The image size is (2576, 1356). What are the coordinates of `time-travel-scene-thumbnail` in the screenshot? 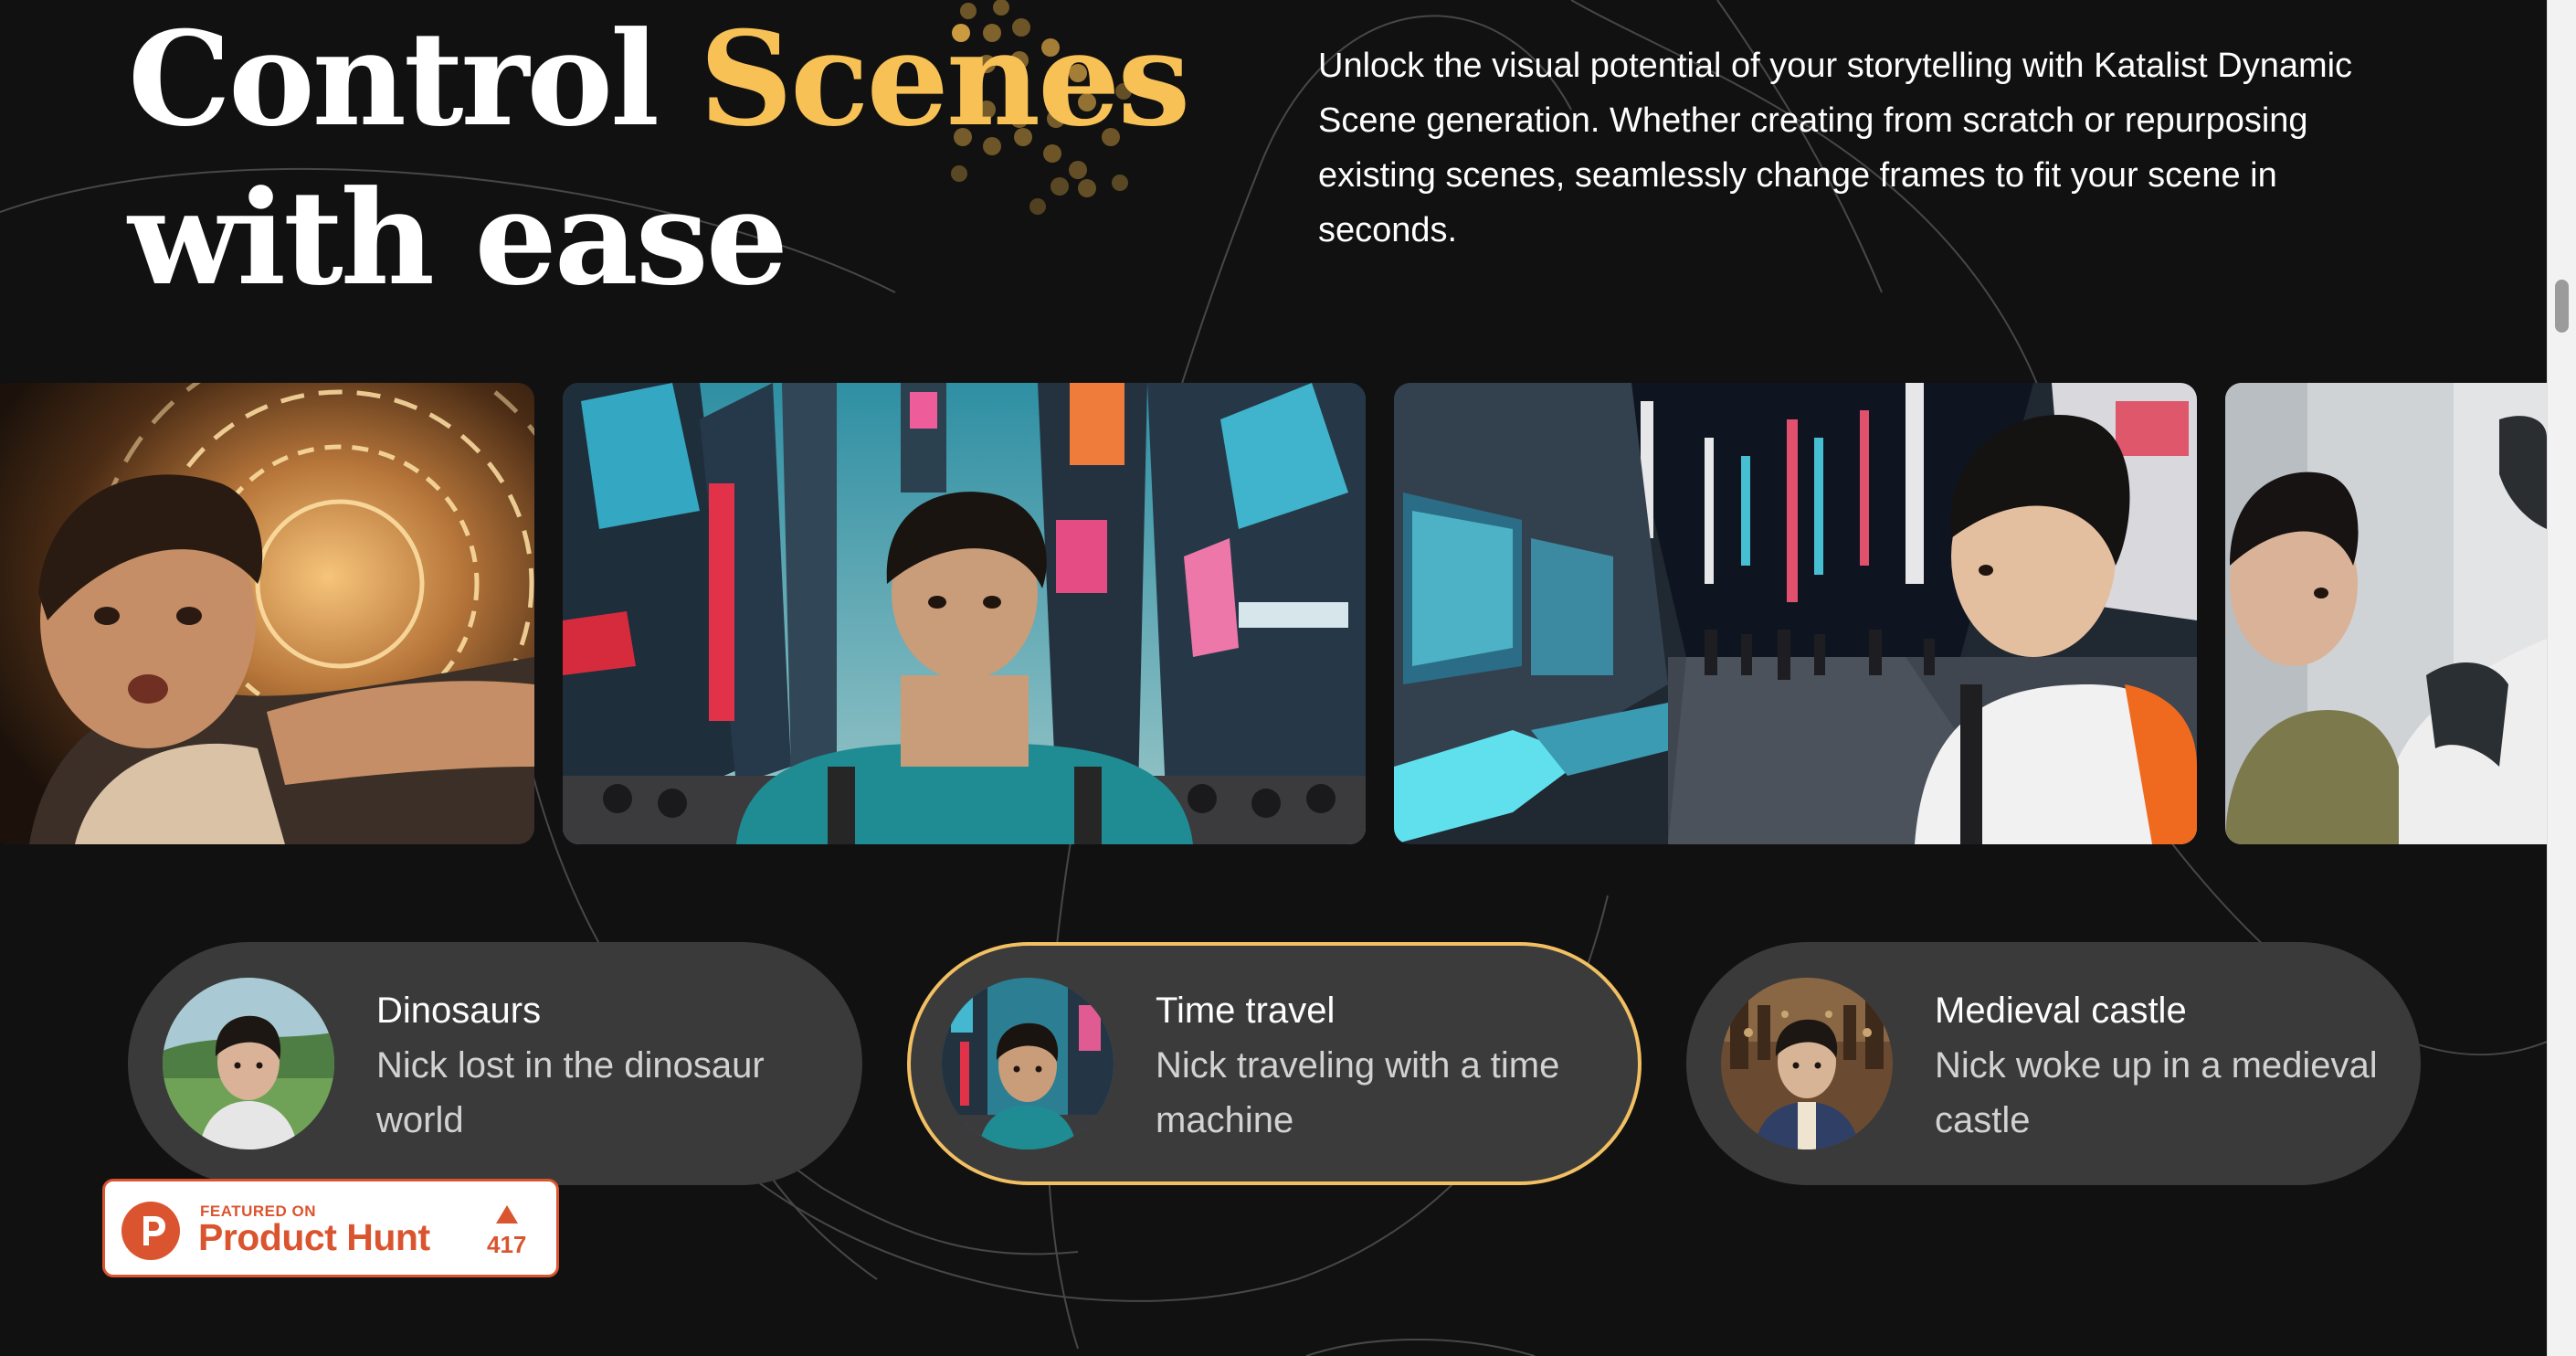 It's located at (1028, 1064).